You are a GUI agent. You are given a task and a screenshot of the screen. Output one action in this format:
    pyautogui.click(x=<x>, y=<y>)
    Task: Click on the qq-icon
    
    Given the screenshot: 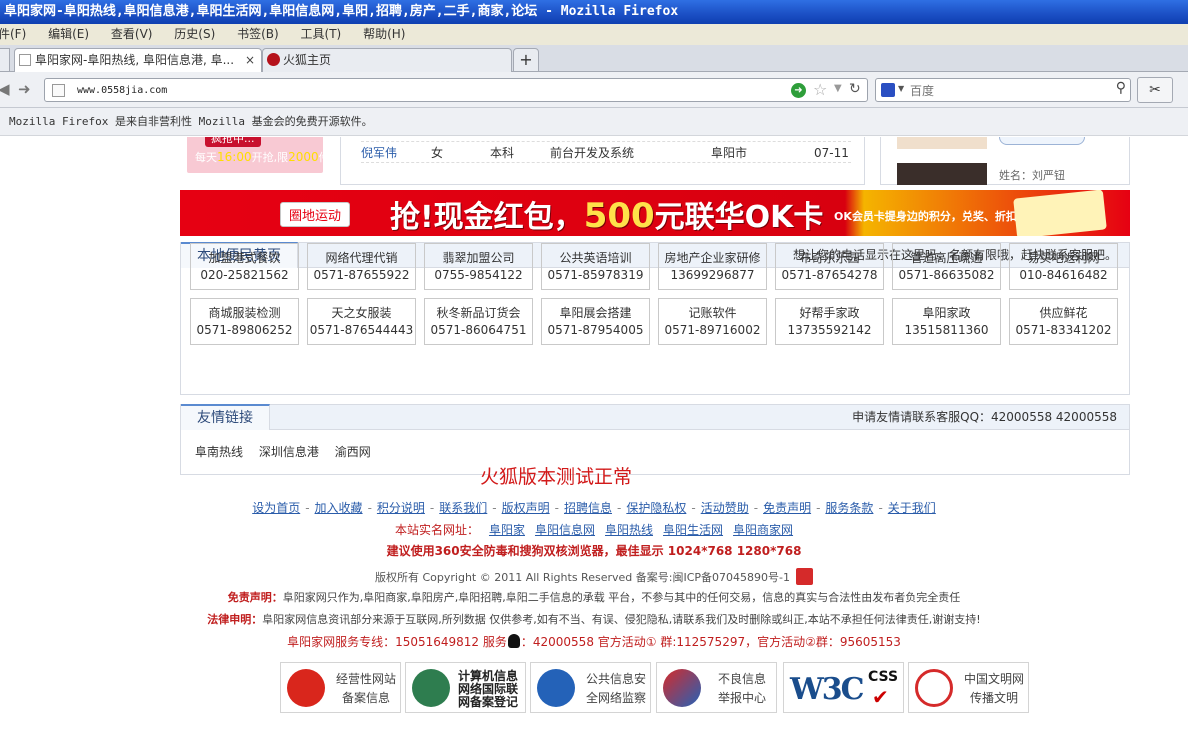 What is the action you would take?
    pyautogui.click(x=513, y=641)
    